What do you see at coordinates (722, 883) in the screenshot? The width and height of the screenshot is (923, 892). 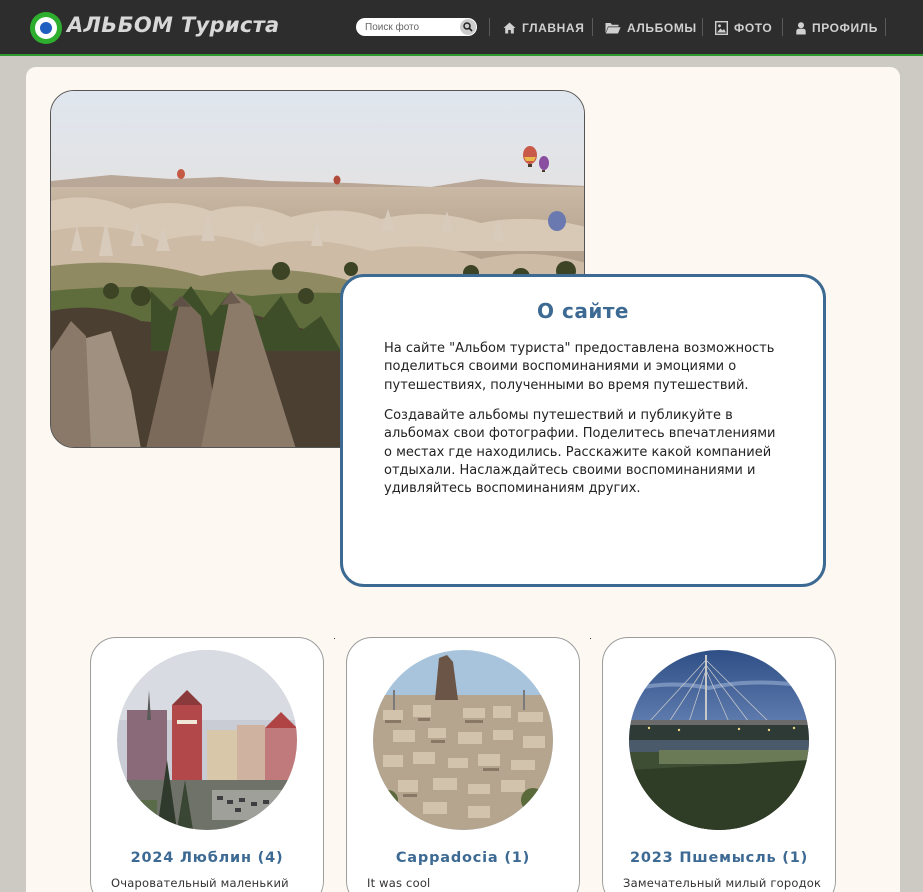 I see `album-description: Замечательный милый городок` at bounding box center [722, 883].